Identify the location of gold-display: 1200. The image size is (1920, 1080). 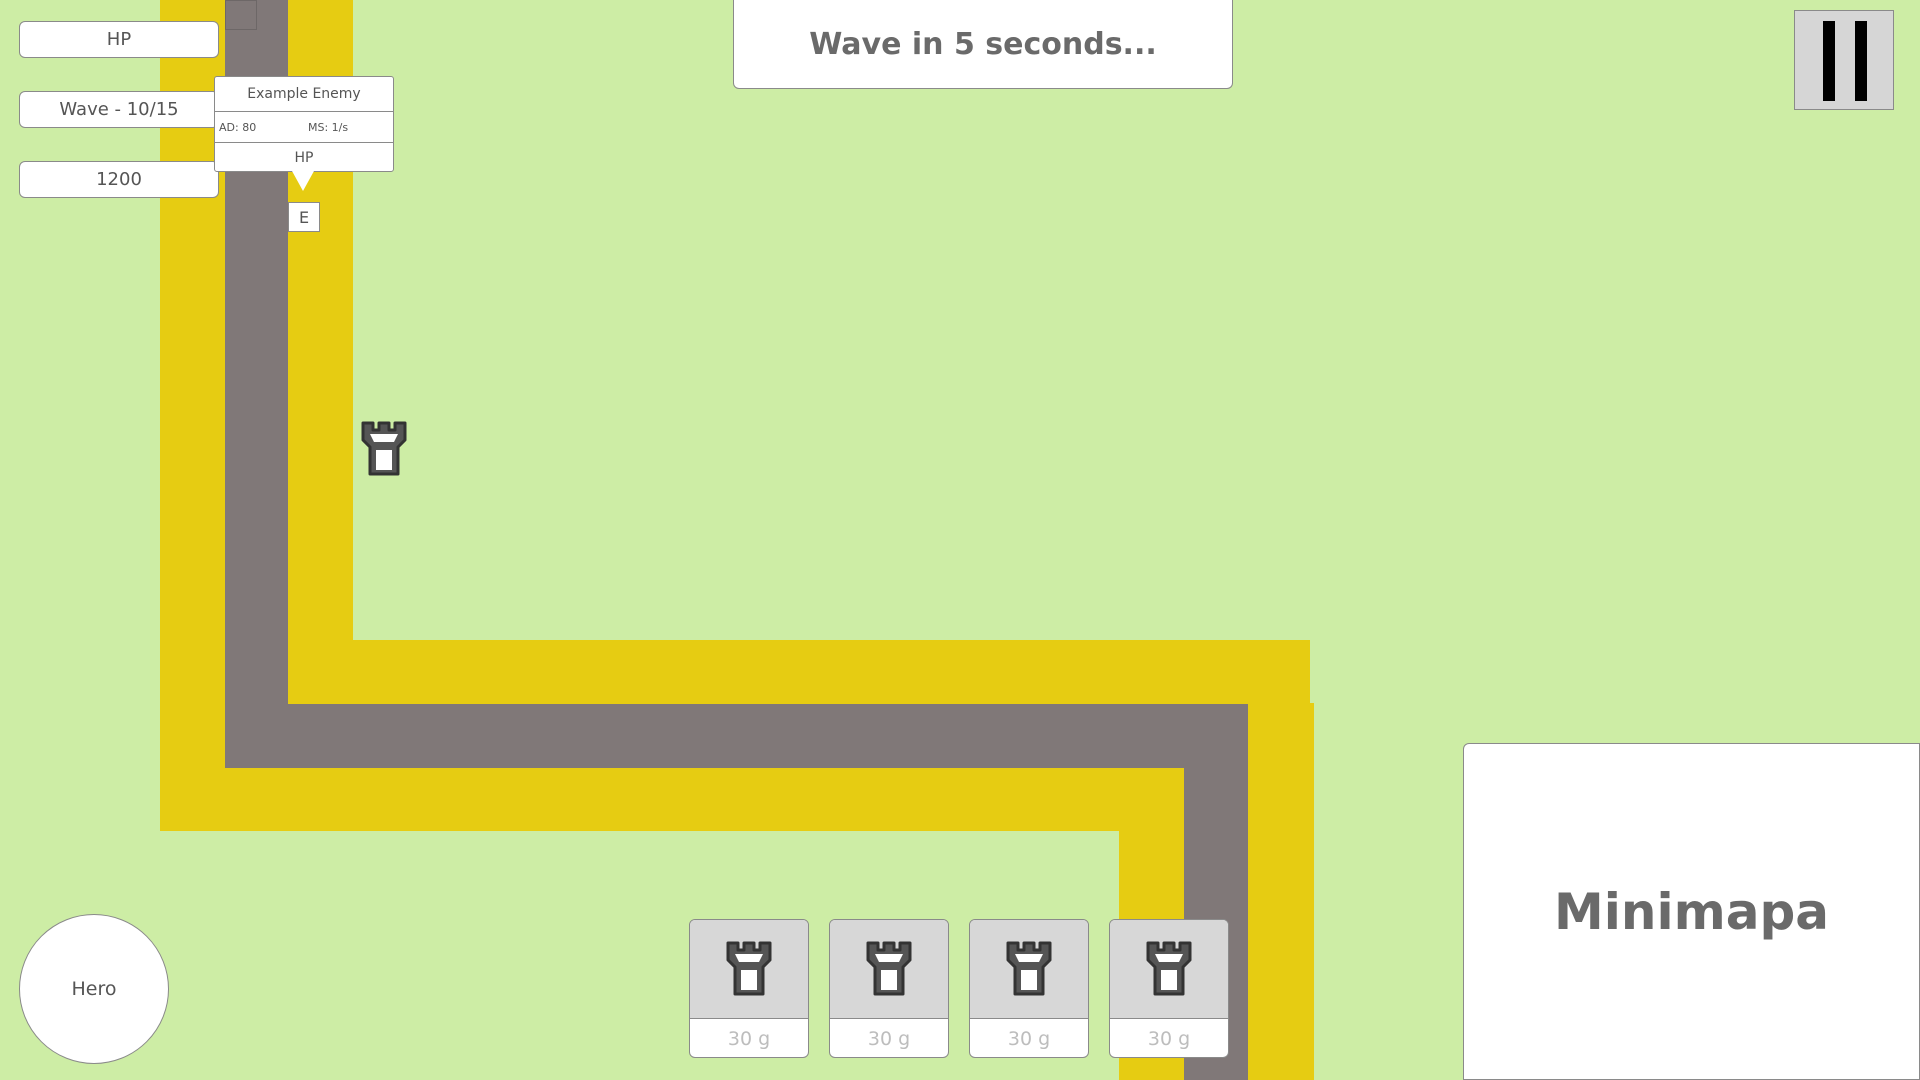
(119, 179).